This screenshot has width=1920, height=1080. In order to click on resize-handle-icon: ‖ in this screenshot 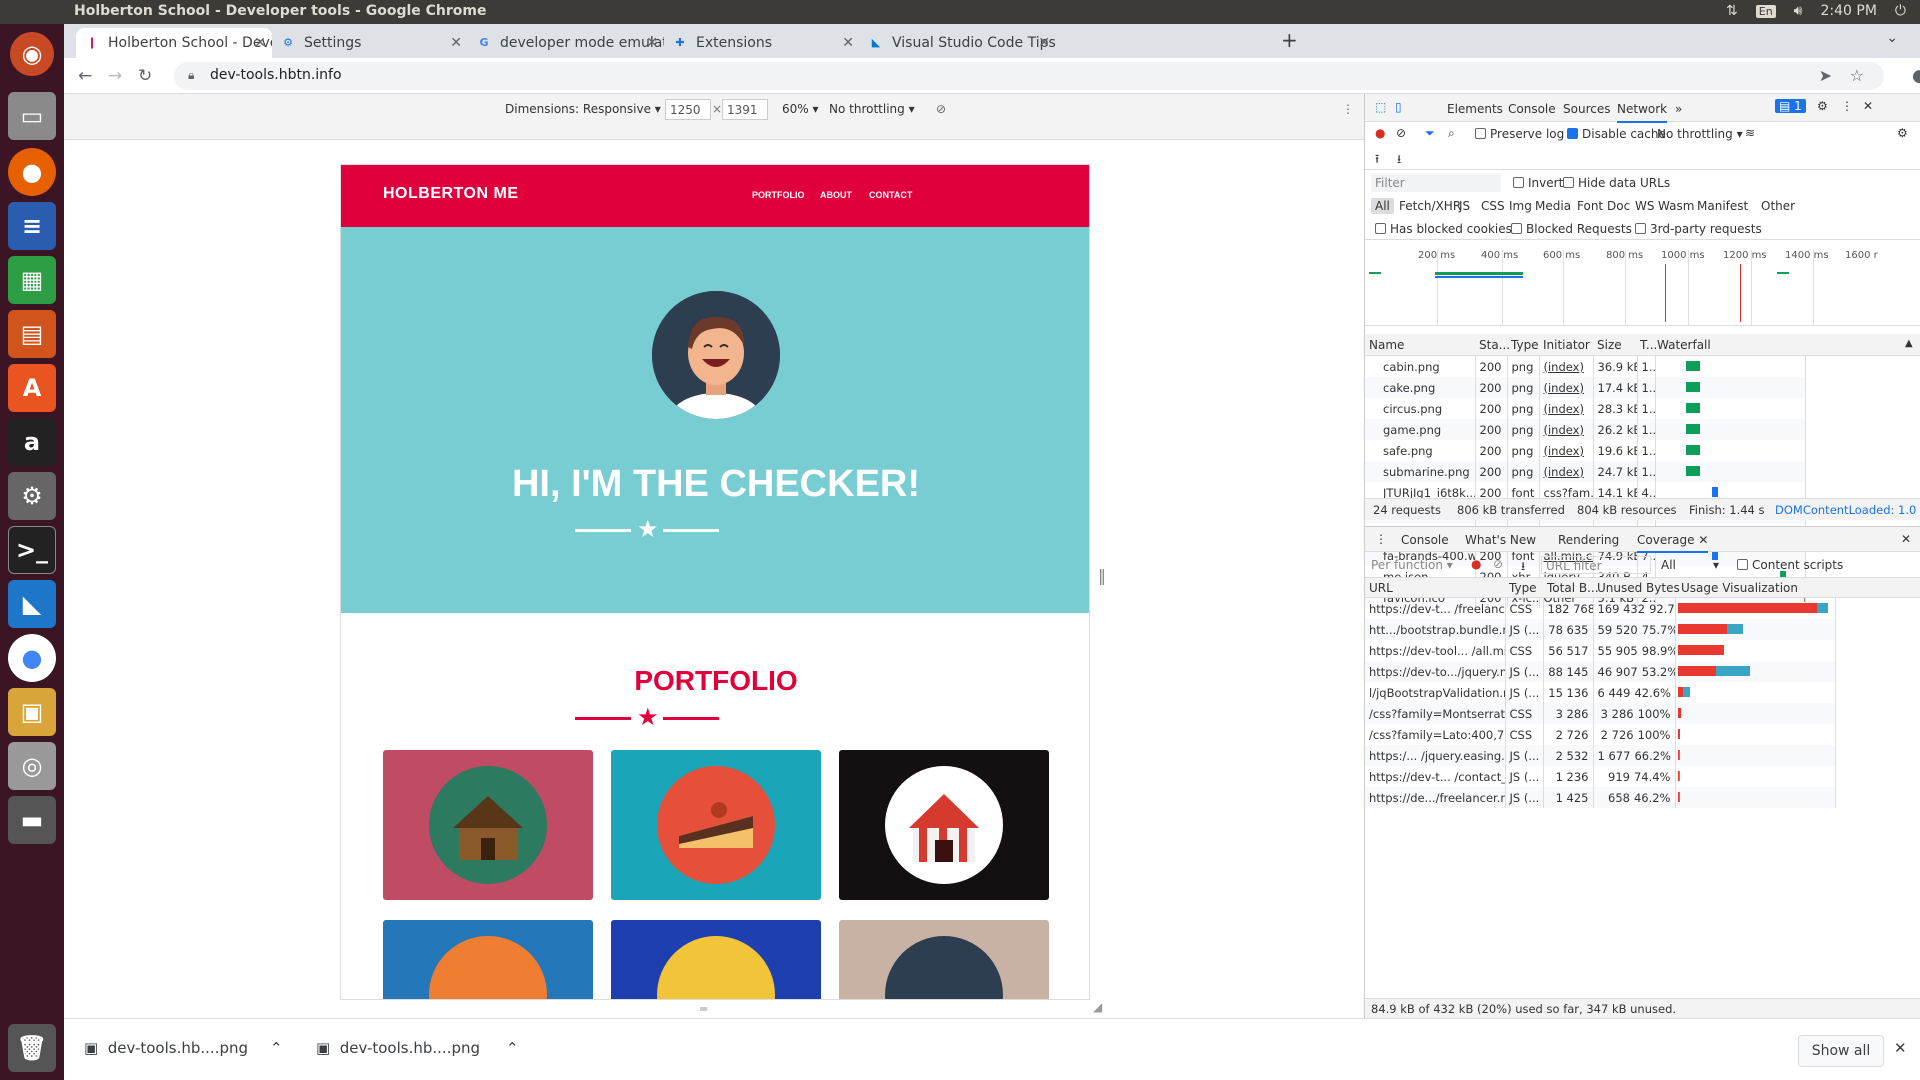, I will do `click(1102, 575)`.